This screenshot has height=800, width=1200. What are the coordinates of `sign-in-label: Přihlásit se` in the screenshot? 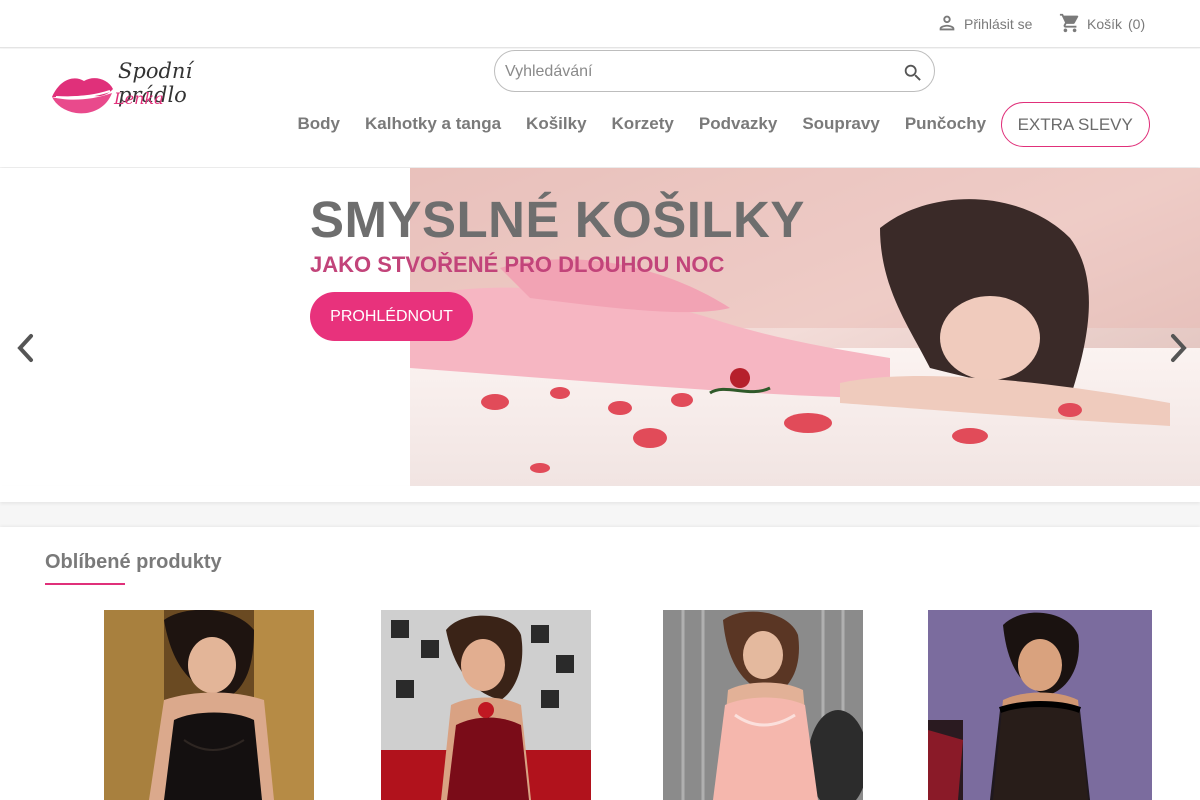 It's located at (998, 24).